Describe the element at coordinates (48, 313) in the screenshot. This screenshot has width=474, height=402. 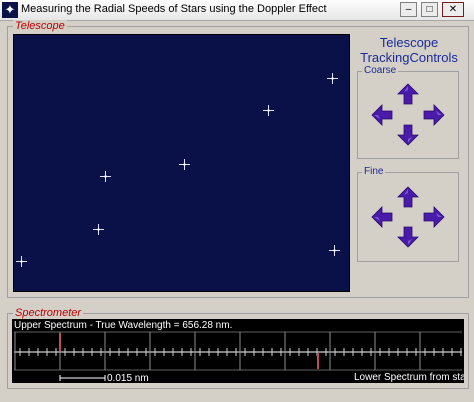
I see `spectrometer-label: Spectrometer` at that location.